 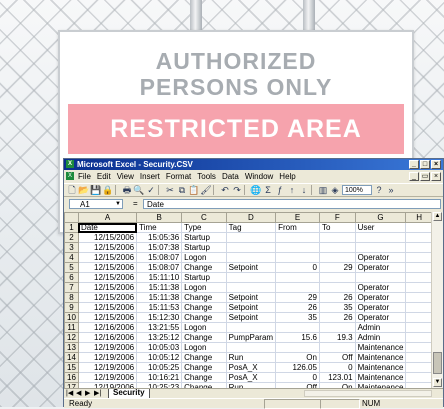 I want to click on zoom-select: 100%, so click(x=357, y=190).